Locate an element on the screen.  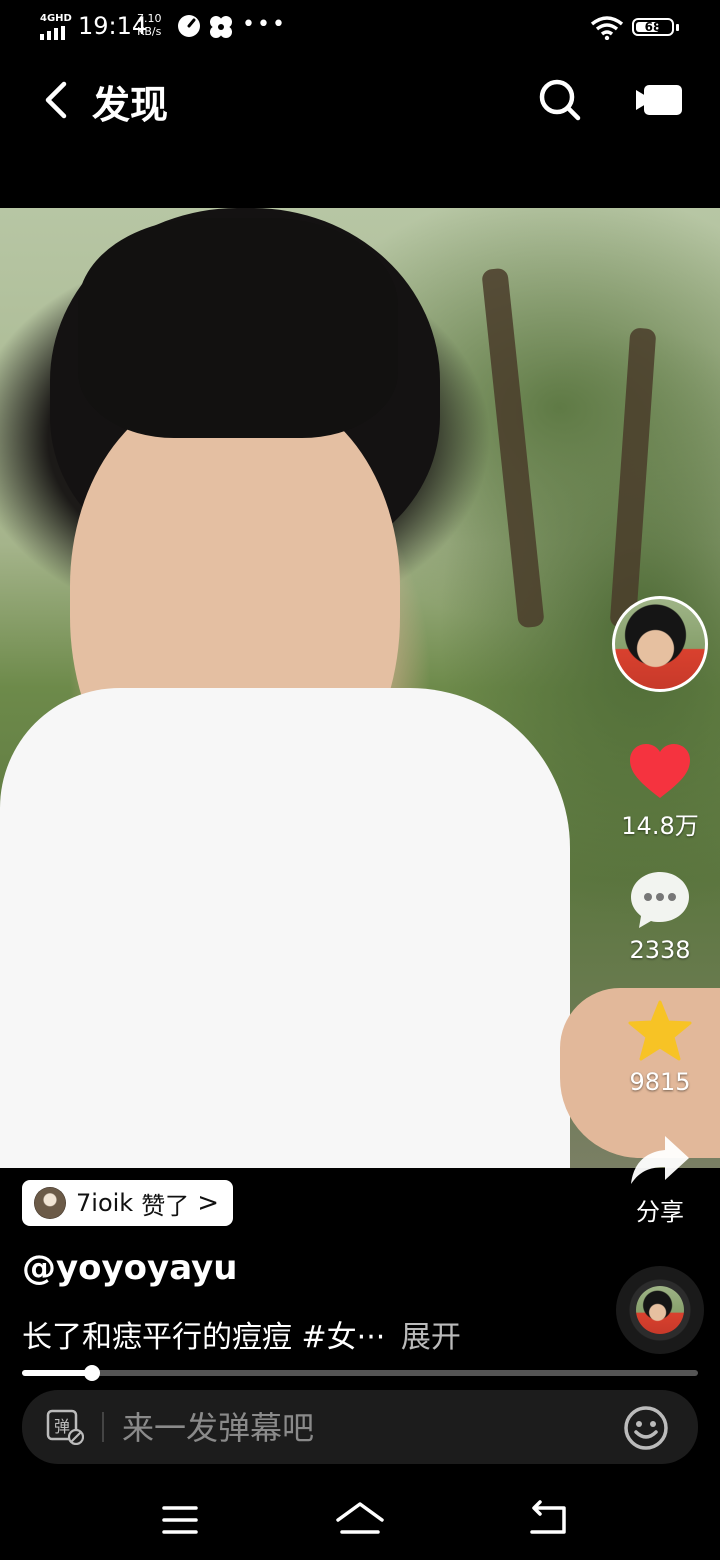
like-count: 14.8万 is located at coordinates (660, 826).